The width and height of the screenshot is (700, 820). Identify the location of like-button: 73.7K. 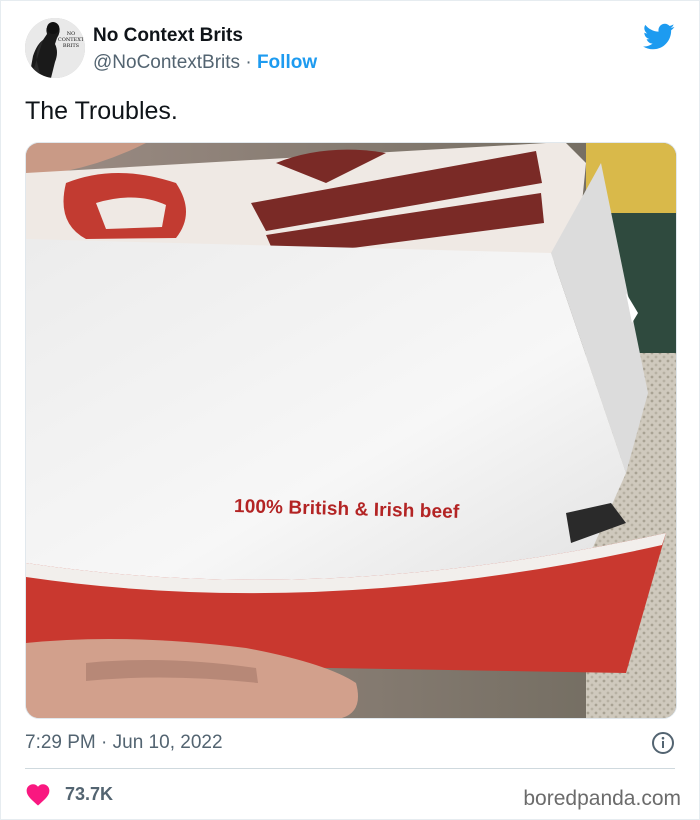
(69, 794).